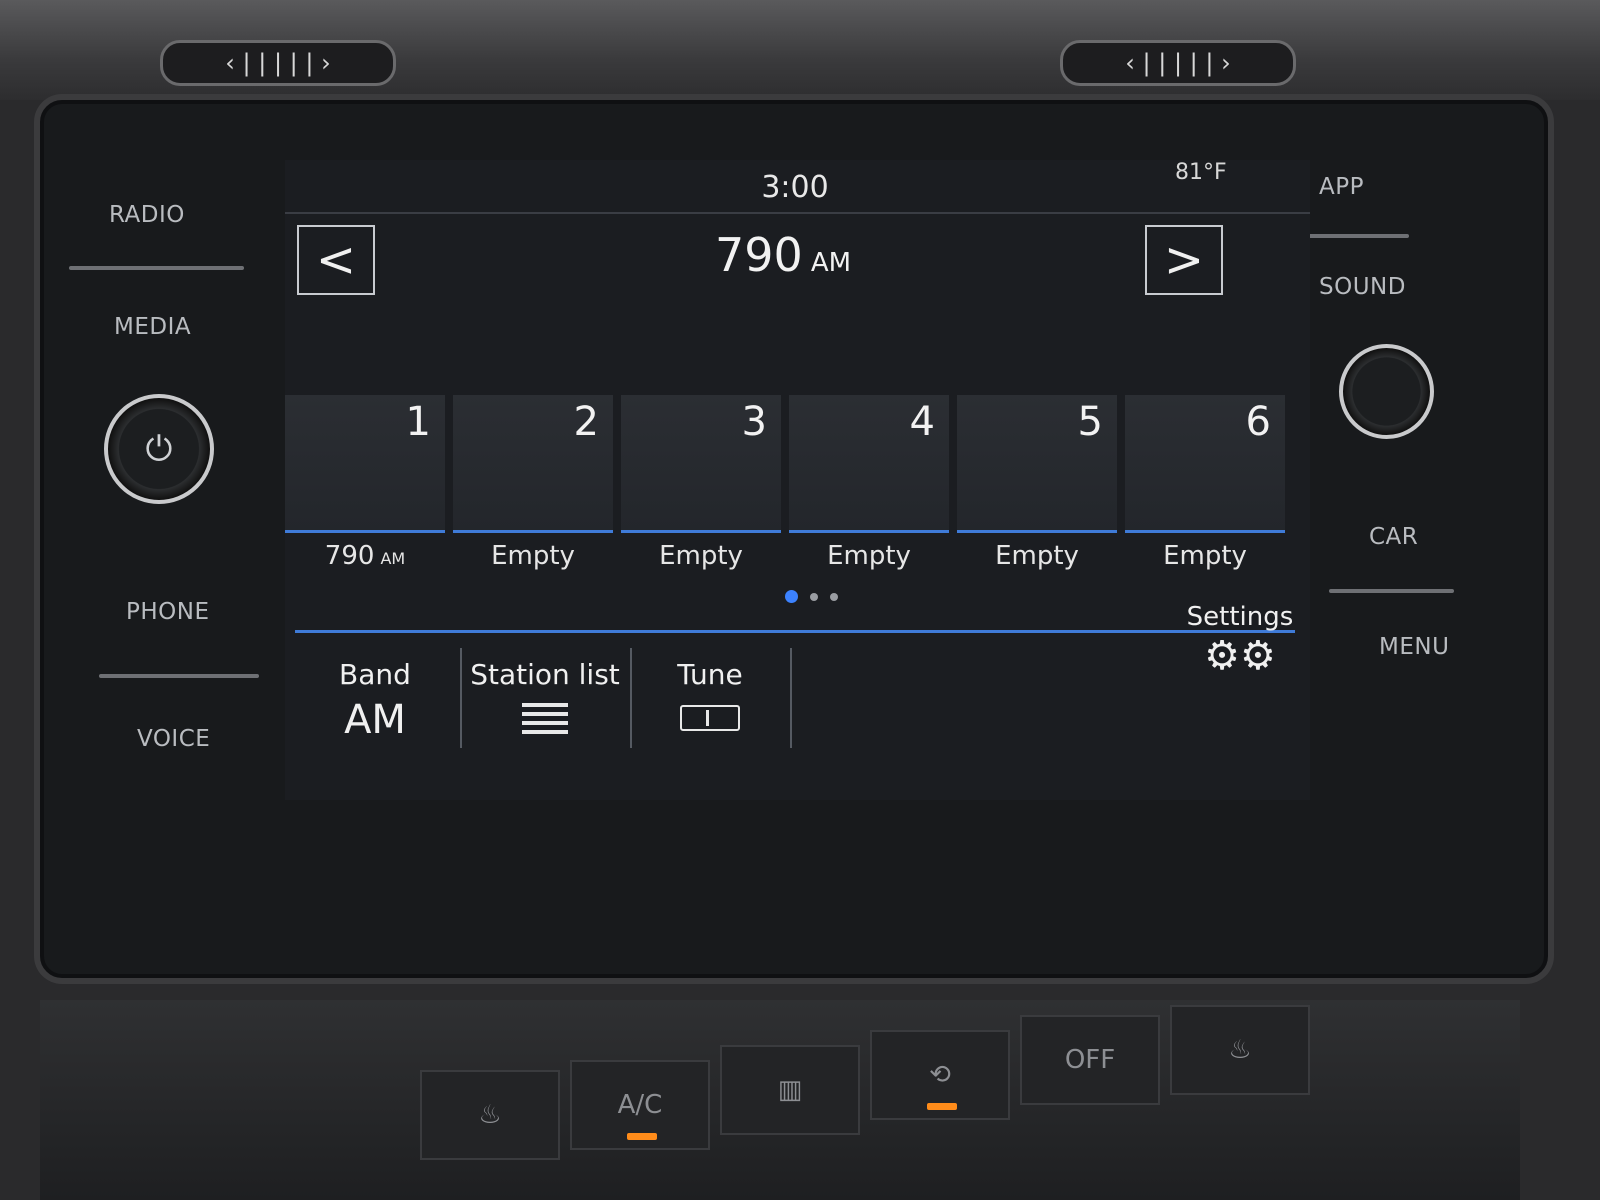 This screenshot has height=1200, width=1600. I want to click on outside-temperature: 81°F, so click(1201, 172).